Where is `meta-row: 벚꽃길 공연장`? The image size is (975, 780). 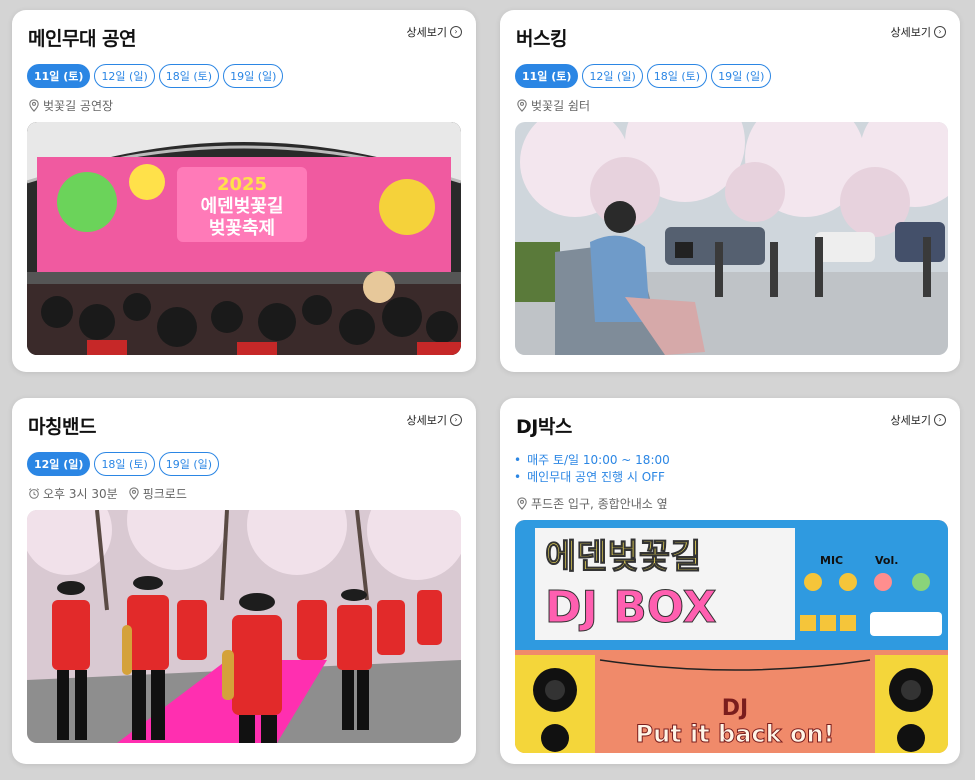
meta-row: 벚꽃길 공연장 is located at coordinates (70, 105).